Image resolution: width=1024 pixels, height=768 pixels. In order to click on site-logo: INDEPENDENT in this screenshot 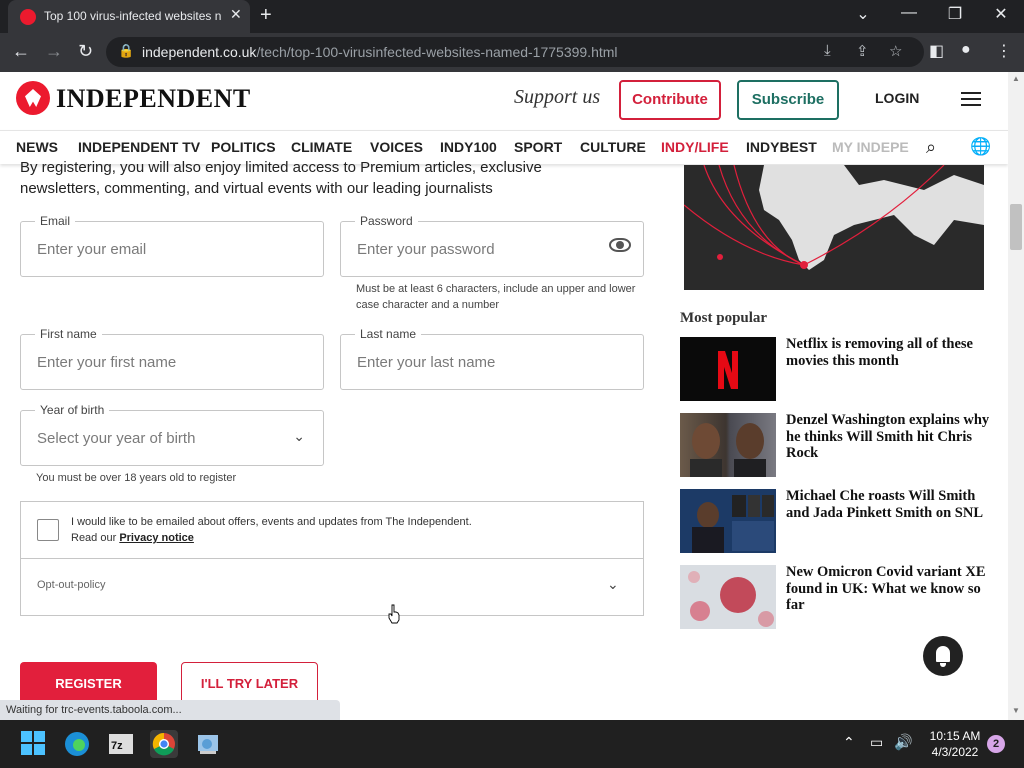, I will do `click(153, 99)`.